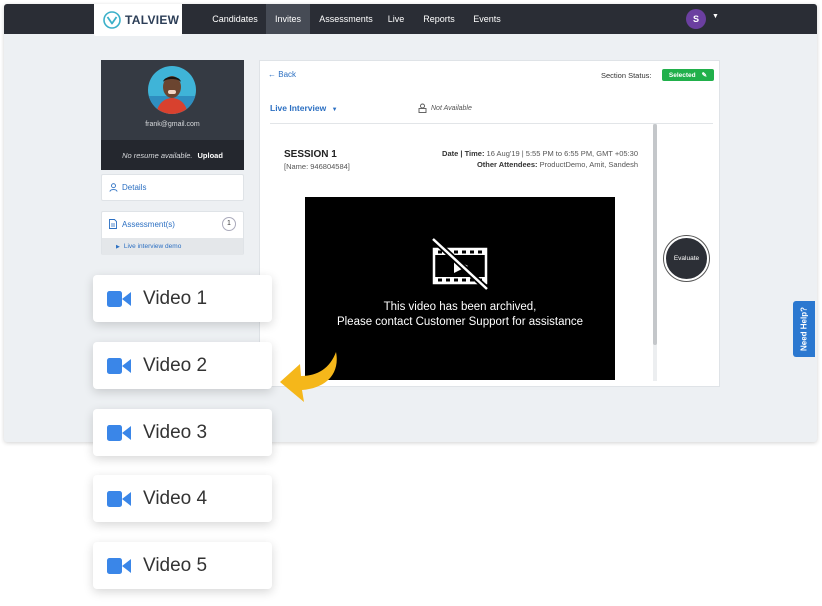  I want to click on nav-reports: Reports, so click(439, 19).